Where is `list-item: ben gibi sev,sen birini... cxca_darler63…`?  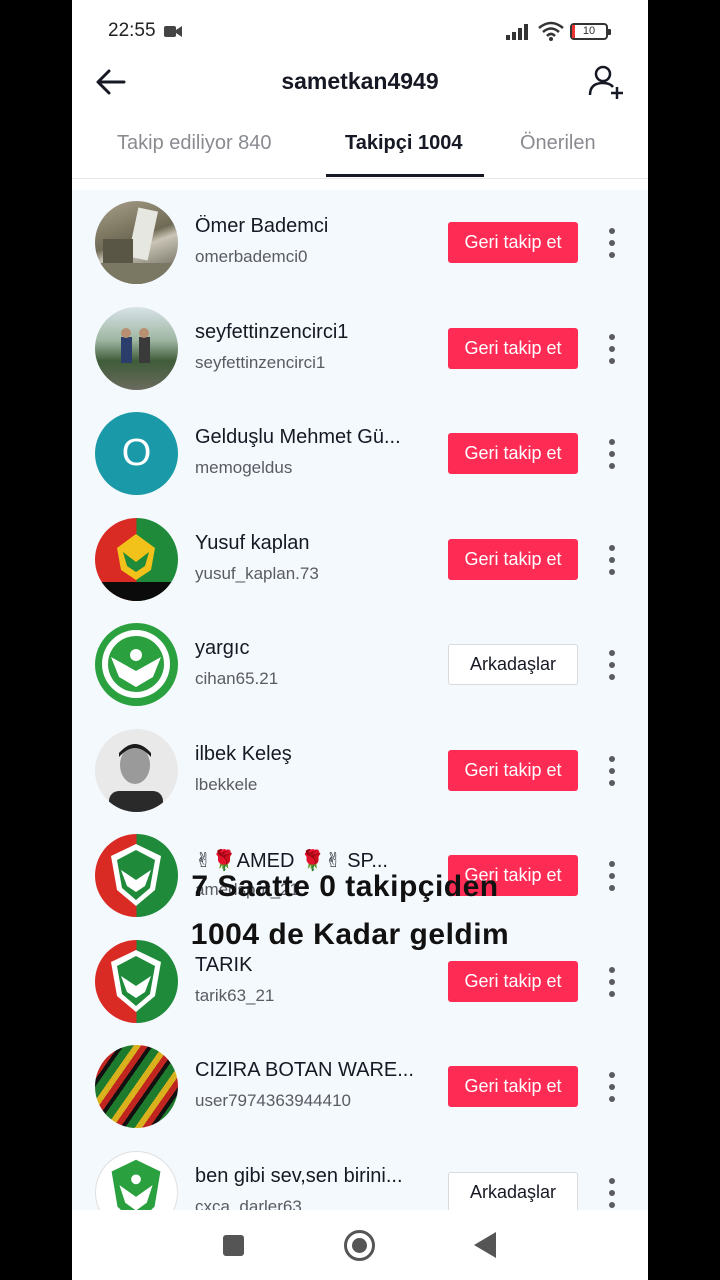 list-item: ben gibi sev,sen birini... cxca_darler63… is located at coordinates (360, 1175).